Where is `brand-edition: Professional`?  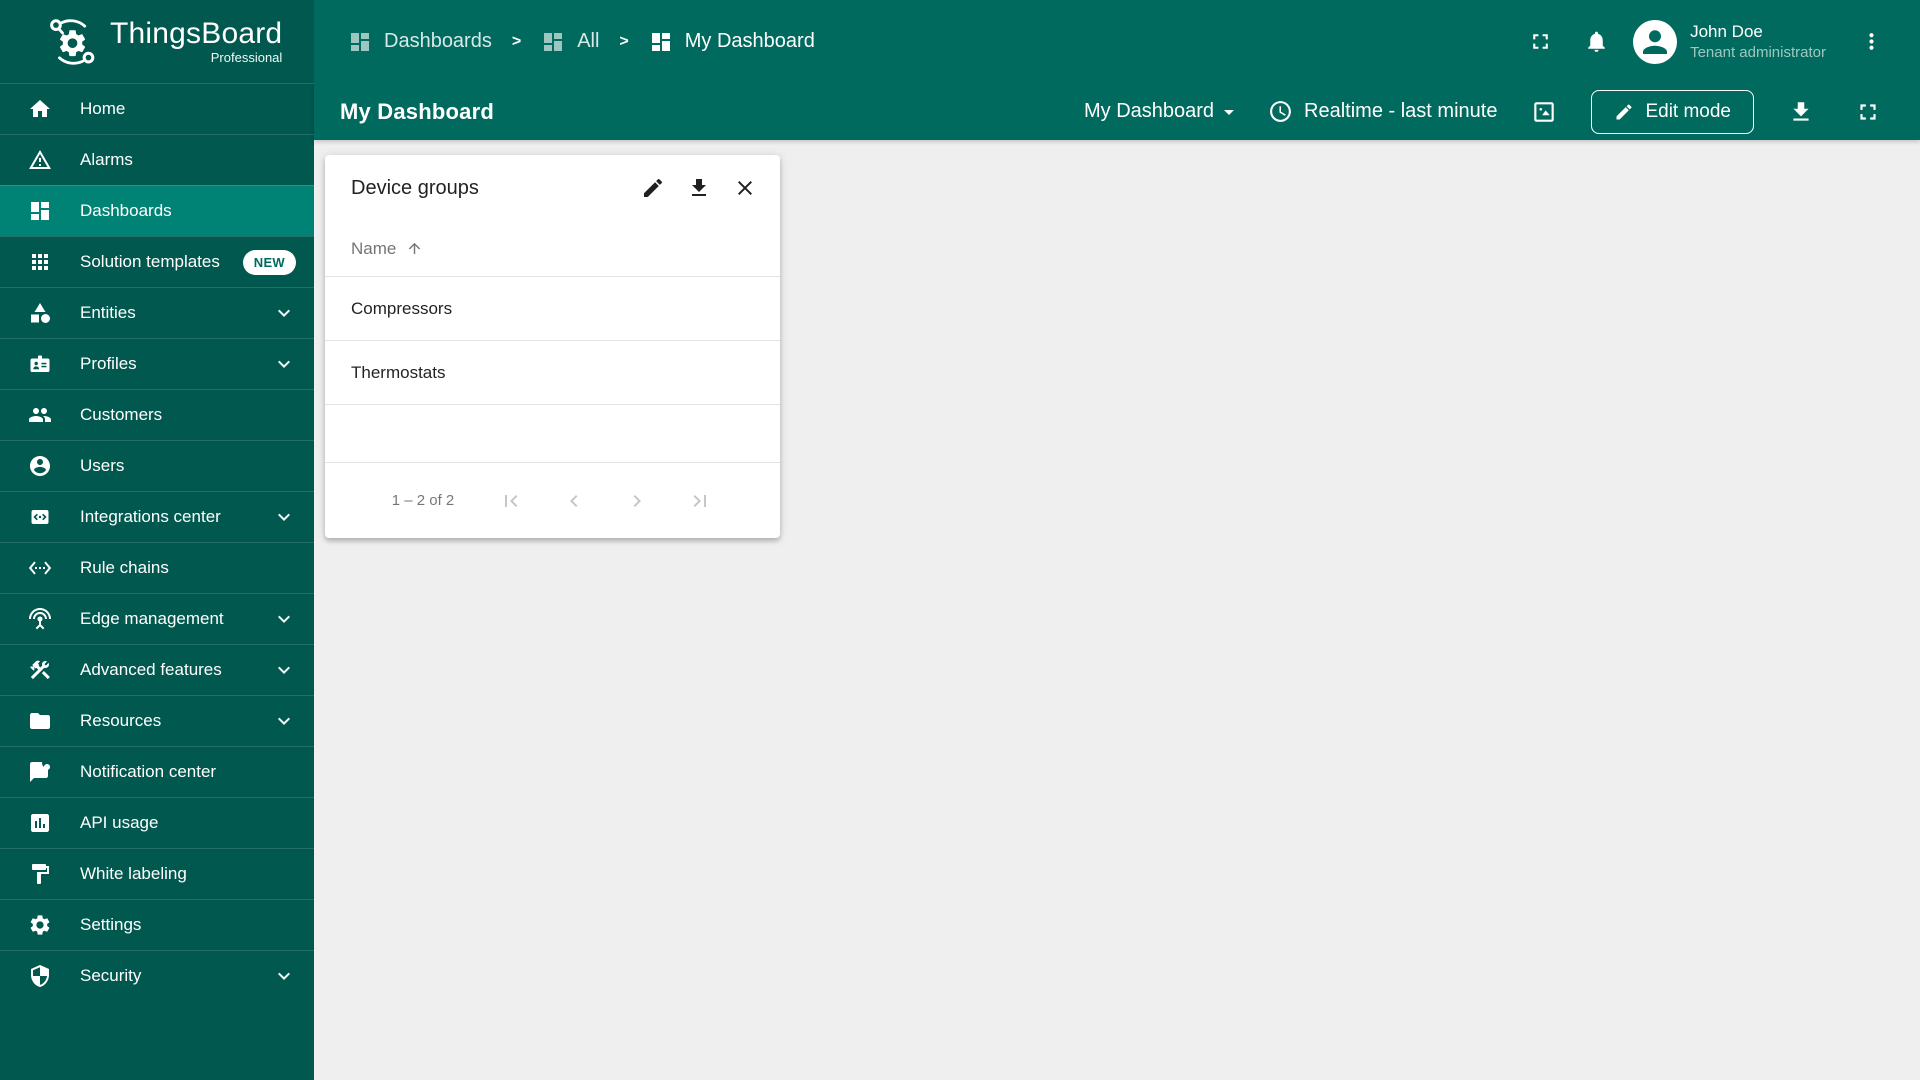 brand-edition: Professional is located at coordinates (246, 57).